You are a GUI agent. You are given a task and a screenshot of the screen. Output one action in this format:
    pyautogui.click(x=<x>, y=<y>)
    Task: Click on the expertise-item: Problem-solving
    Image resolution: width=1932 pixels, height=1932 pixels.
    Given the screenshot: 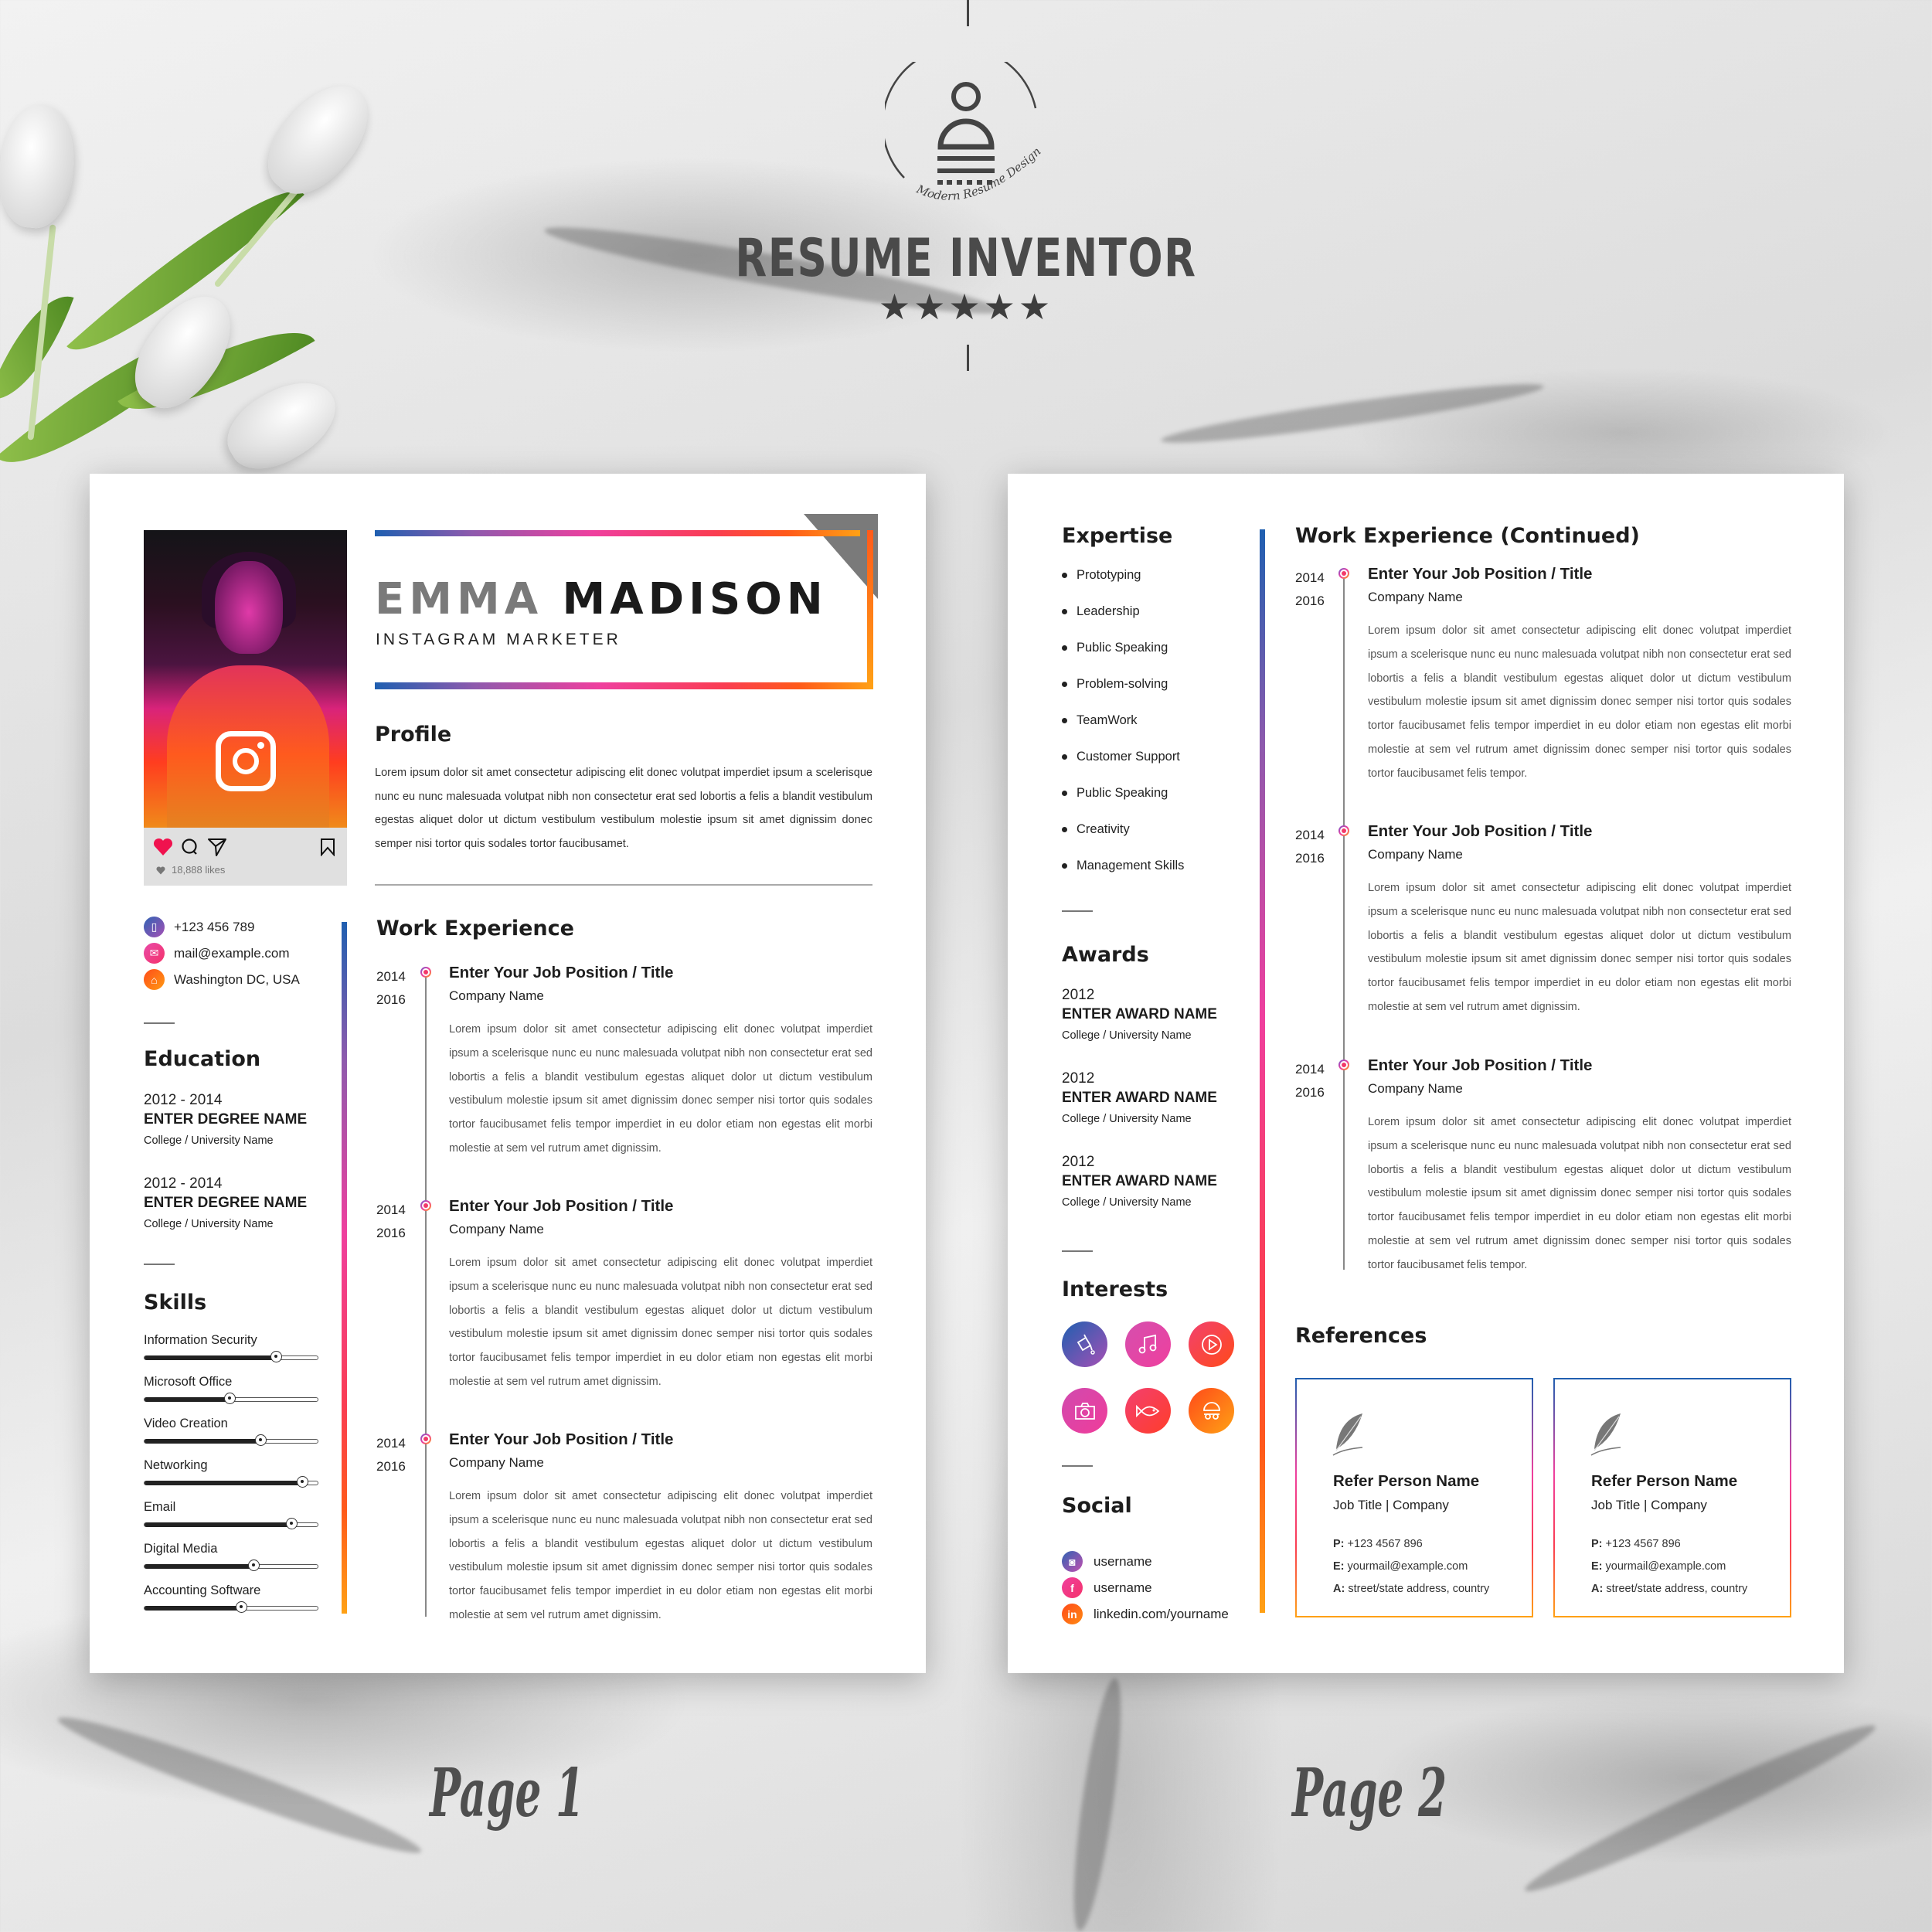 What is the action you would take?
    pyautogui.click(x=1115, y=684)
    